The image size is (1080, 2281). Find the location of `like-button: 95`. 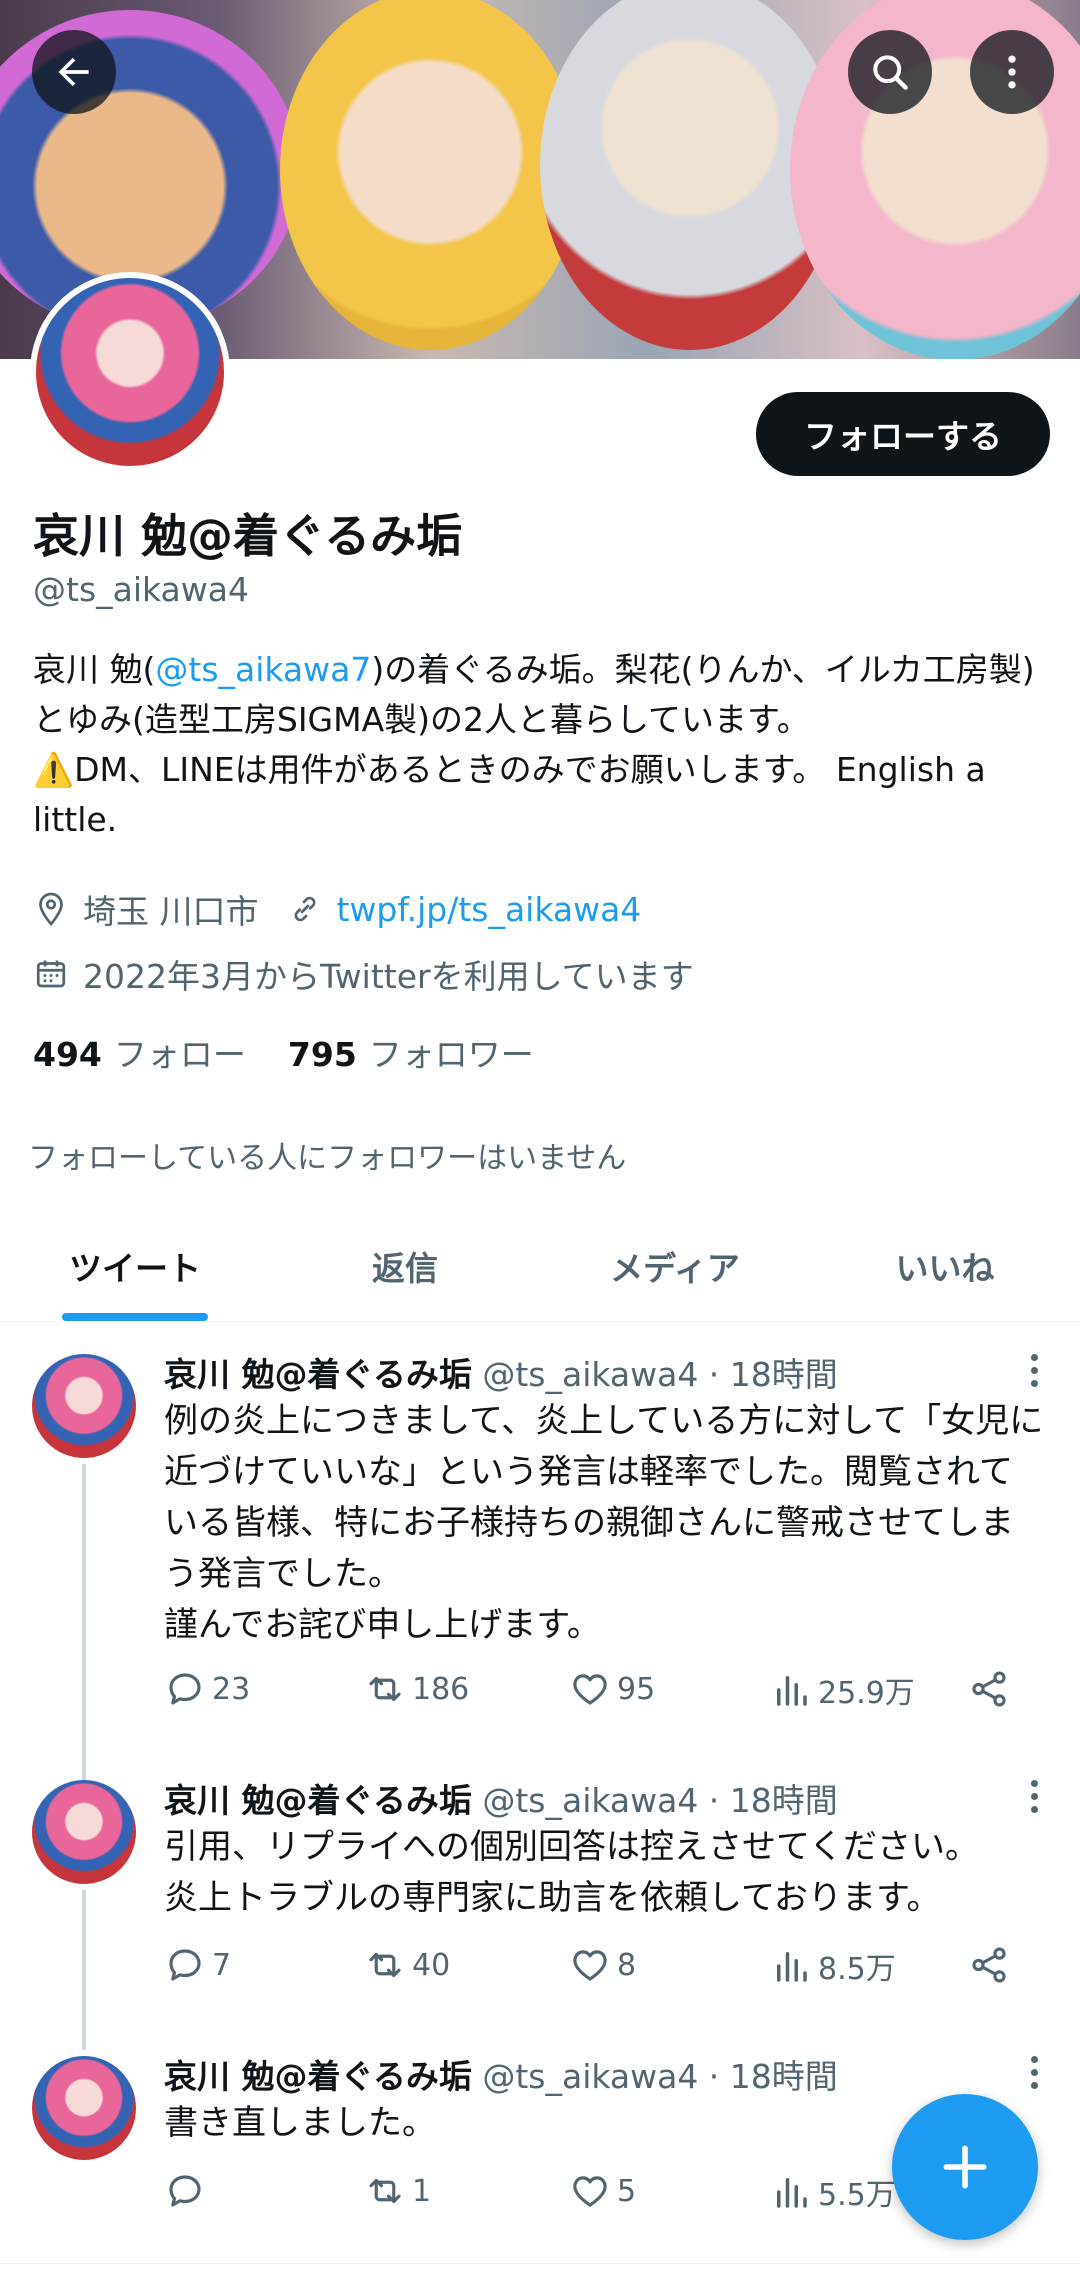

like-button: 95 is located at coordinates (612, 1689).